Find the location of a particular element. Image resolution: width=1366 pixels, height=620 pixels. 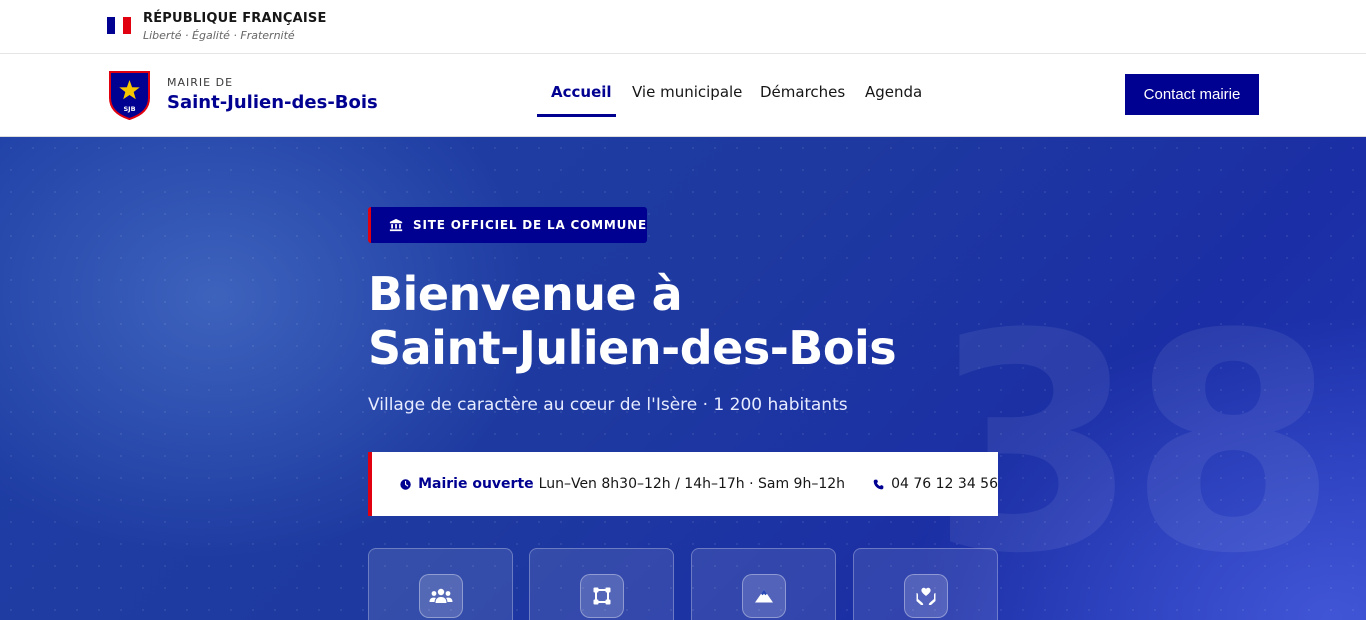

hero-title-line2: Saint-Julien-des-Bois is located at coordinates (632, 348).